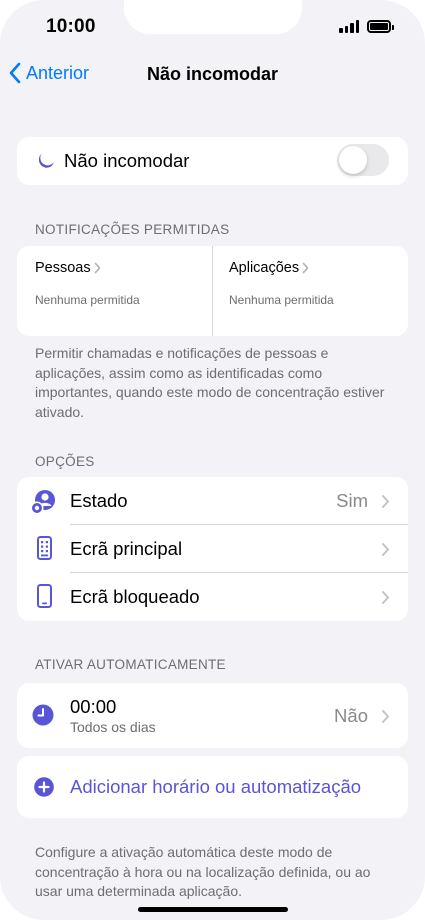 The width and height of the screenshot is (425, 920). Describe the element at coordinates (264, 268) in the screenshot. I see `allowed-apps-title: Aplicações` at that location.